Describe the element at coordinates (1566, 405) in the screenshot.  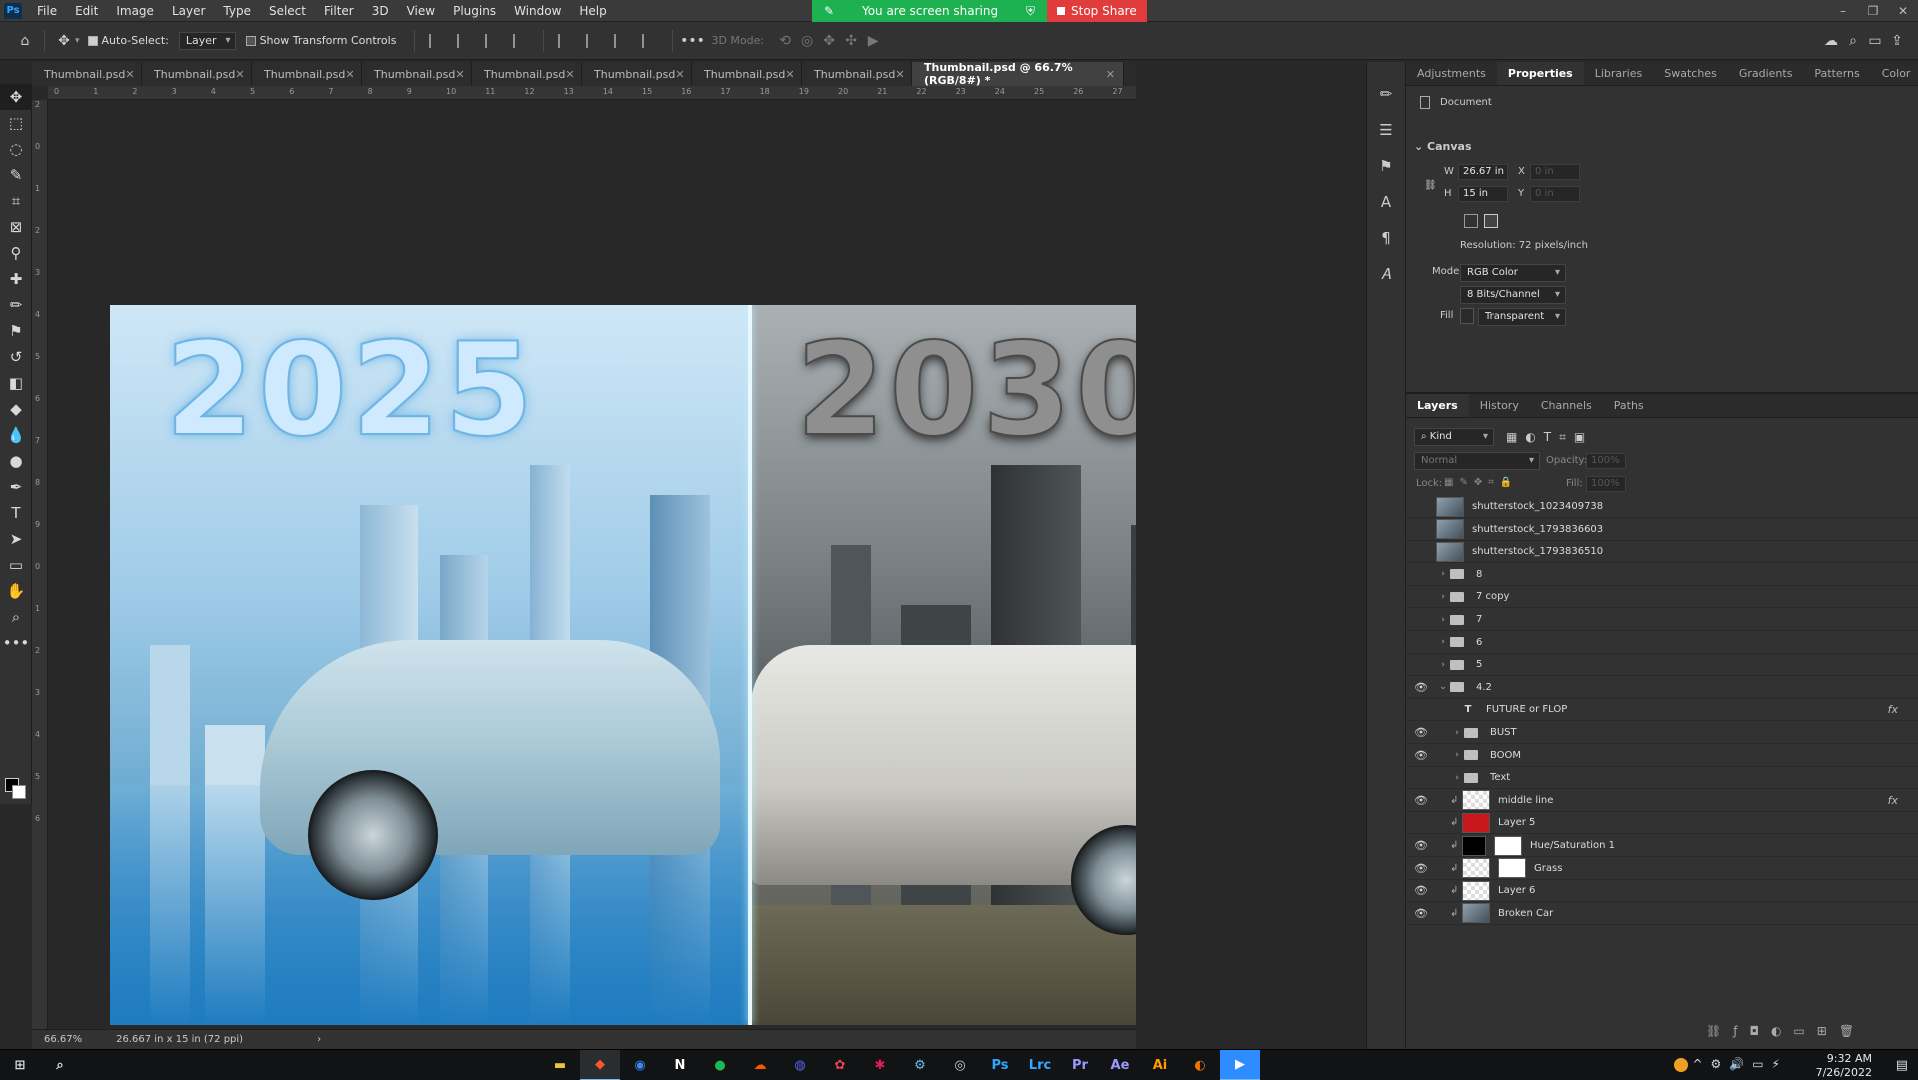
I see `tab-channels: Channels` at that location.